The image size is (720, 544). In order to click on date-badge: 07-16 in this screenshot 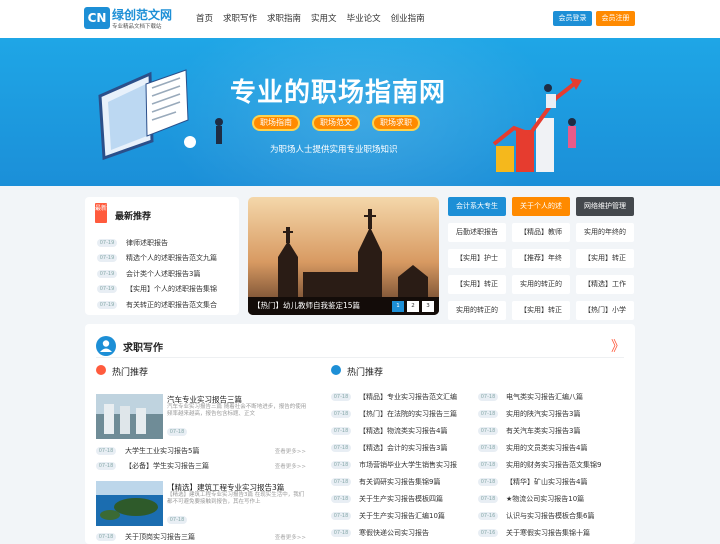, I will do `click(488, 532)`.